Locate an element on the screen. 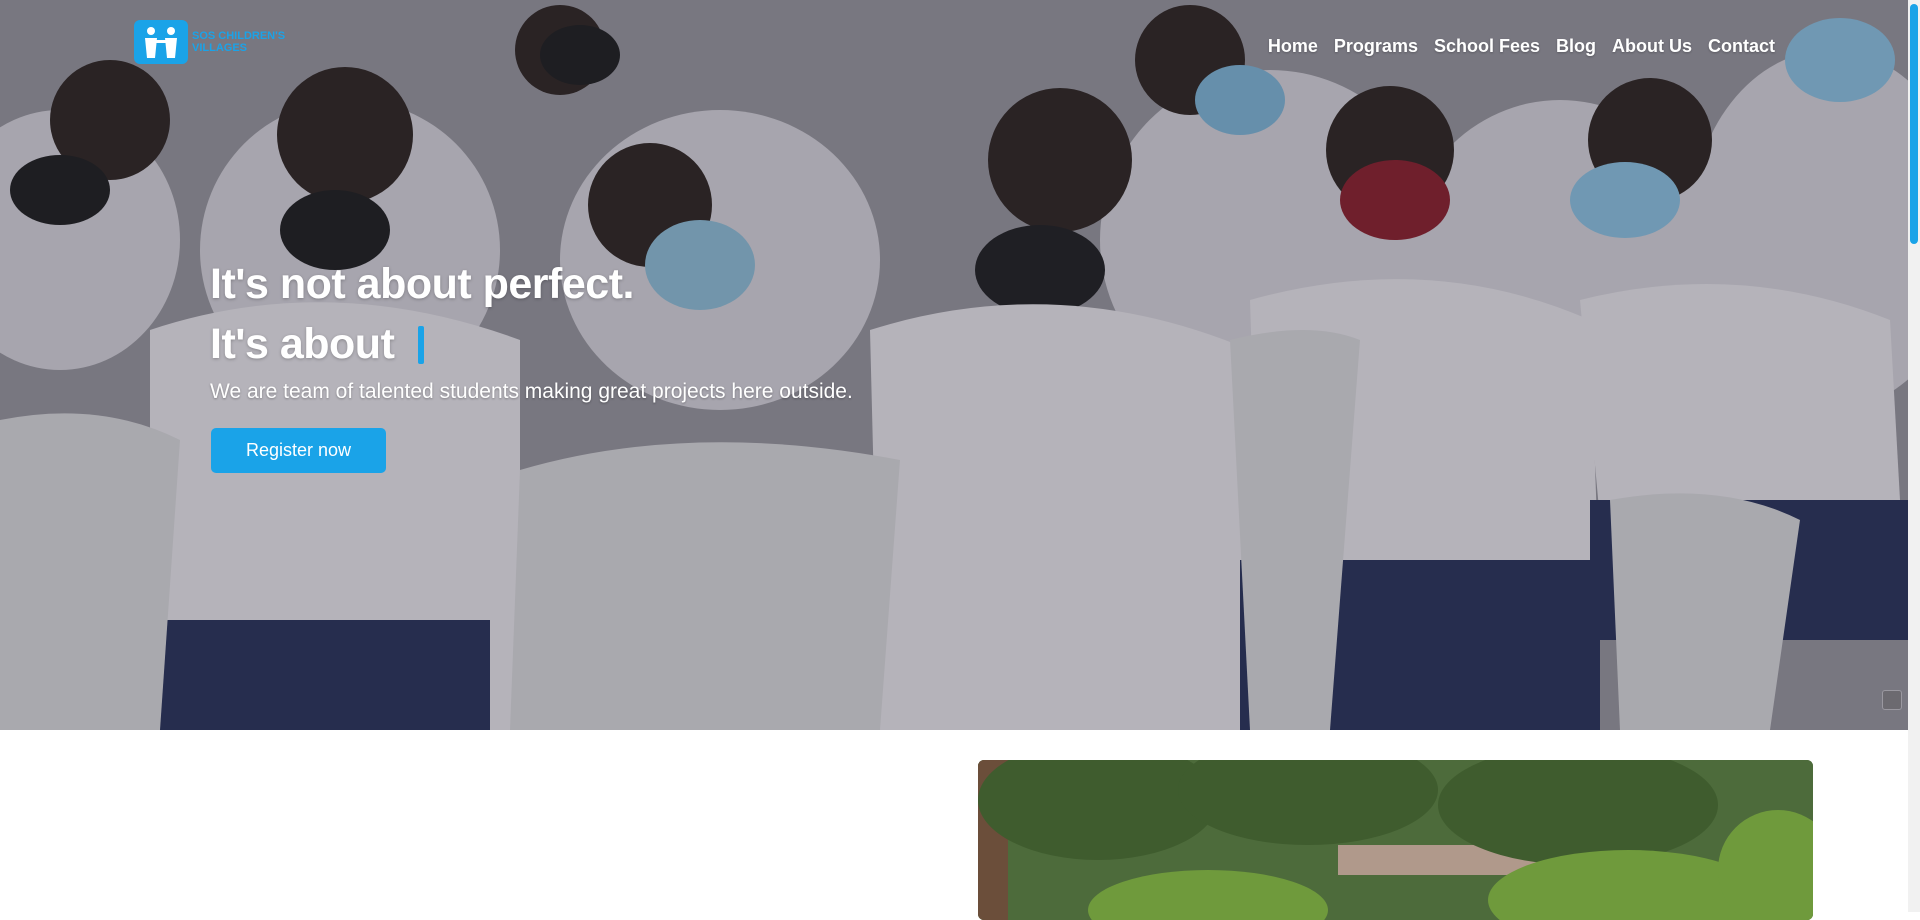 This screenshot has height=920, width=1920. logo-text: SOS CHILDREN'S VILLAGES is located at coordinates (239, 42).